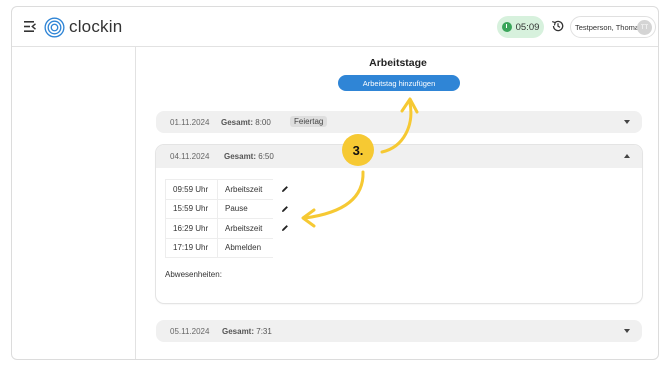 This screenshot has height=366, width=670. I want to click on timer-value: 05:09, so click(527, 27).